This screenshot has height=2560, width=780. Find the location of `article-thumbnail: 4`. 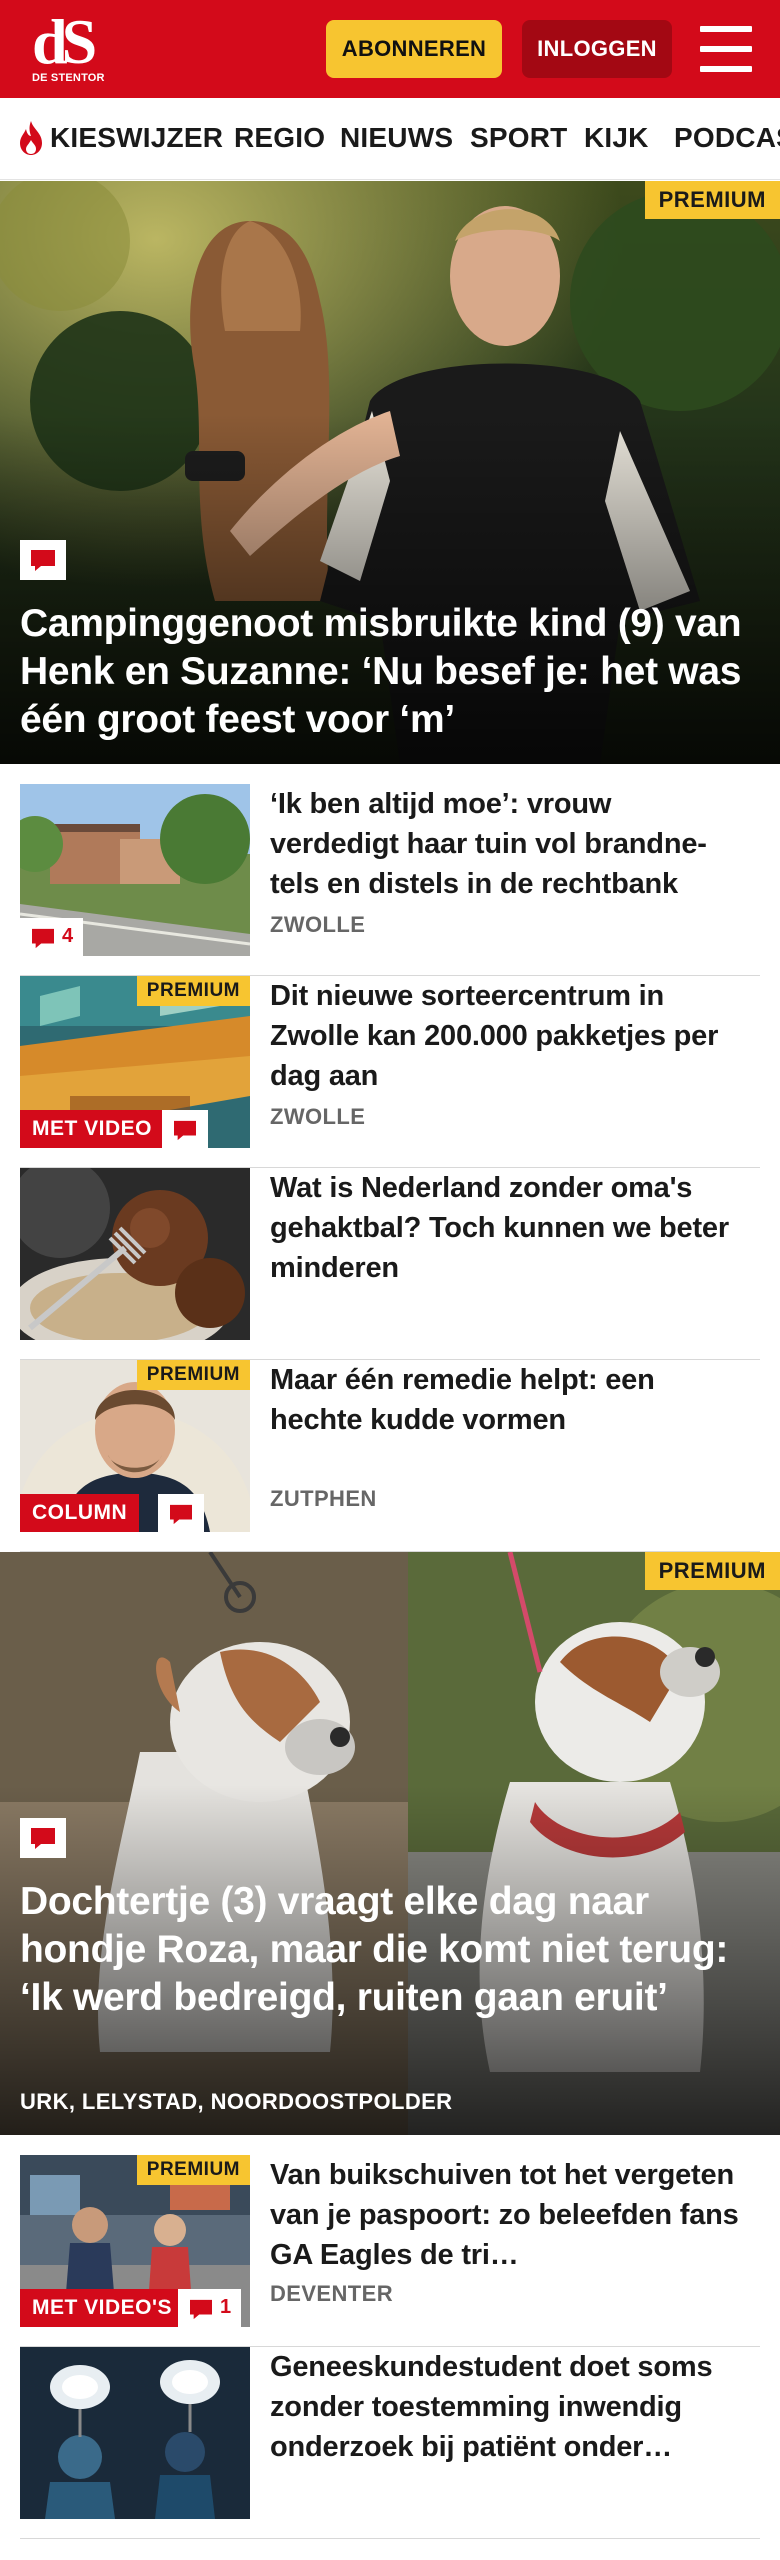

article-thumbnail: 4 is located at coordinates (135, 870).